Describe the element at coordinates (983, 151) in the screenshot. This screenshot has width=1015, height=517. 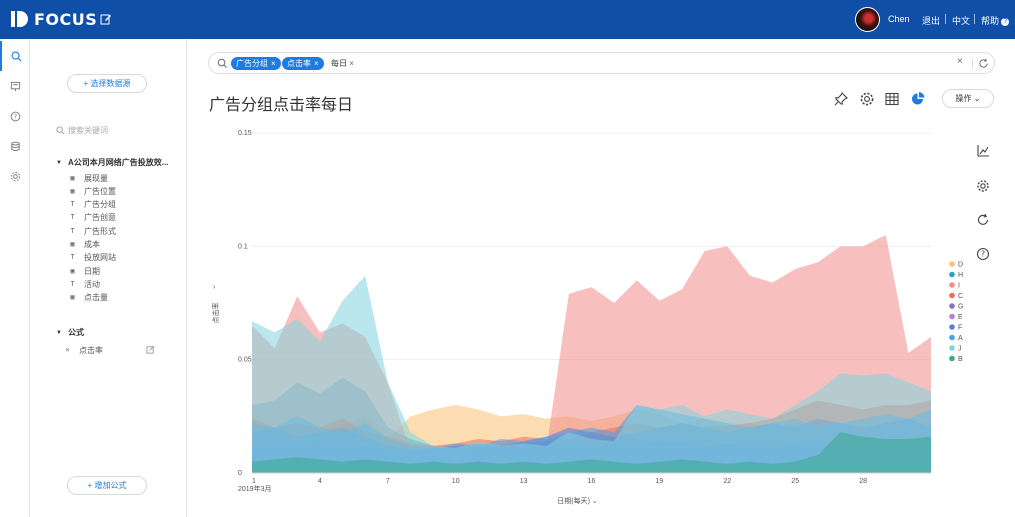
I see `chart-axis-tool` at that location.